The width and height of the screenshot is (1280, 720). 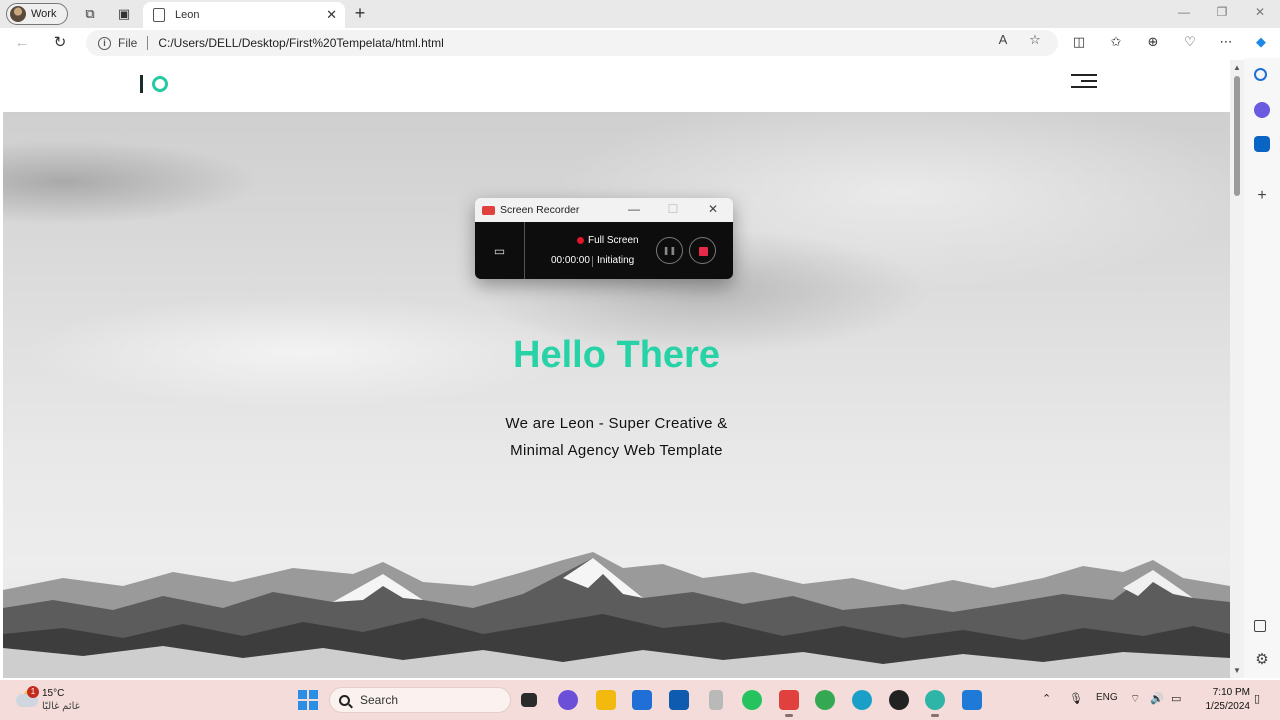 What do you see at coordinates (308, 700) in the screenshot?
I see `start-windows-icon` at bounding box center [308, 700].